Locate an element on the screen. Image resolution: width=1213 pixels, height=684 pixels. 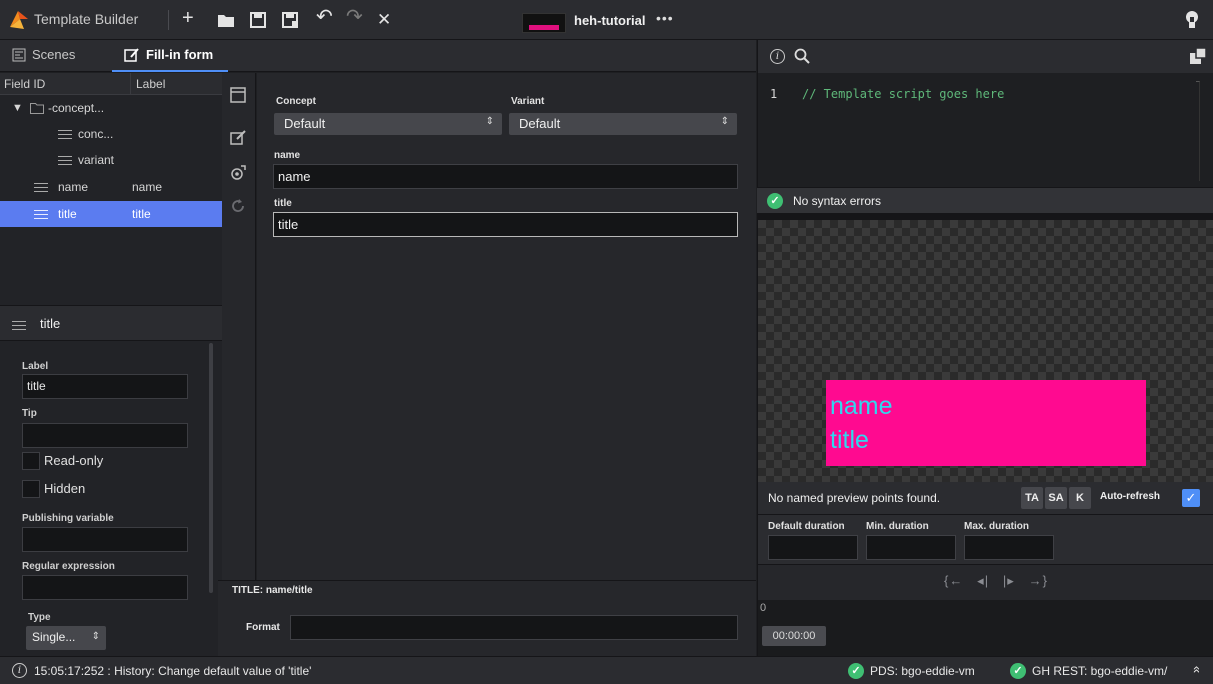
close-icon: ✕ is located at coordinates (384, 20).